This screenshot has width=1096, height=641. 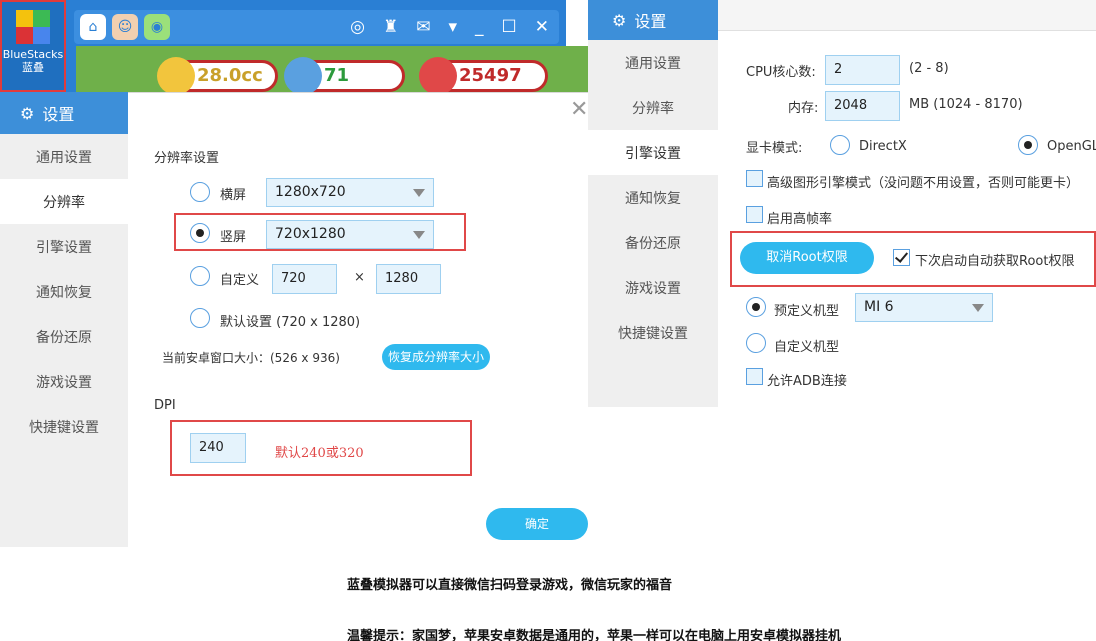 What do you see at coordinates (290, 322) in the screenshot?
I see `default-label: 默认设置 (720 x 1280)` at bounding box center [290, 322].